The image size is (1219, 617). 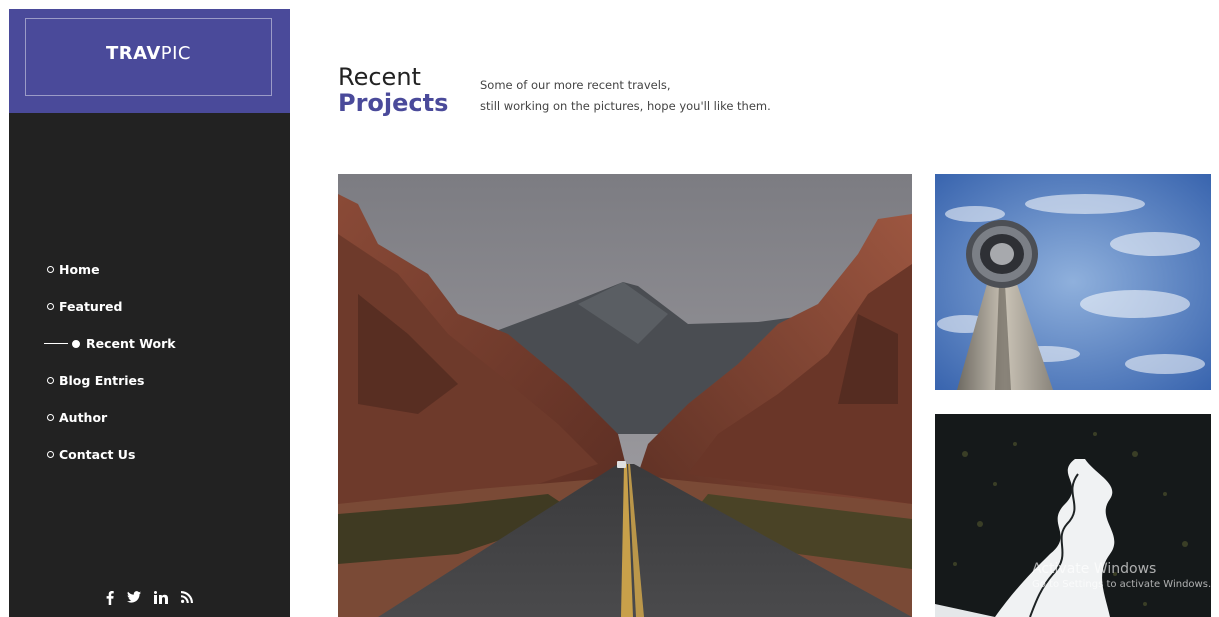 I want to click on nav-item-featured: Featured, so click(x=149, y=306).